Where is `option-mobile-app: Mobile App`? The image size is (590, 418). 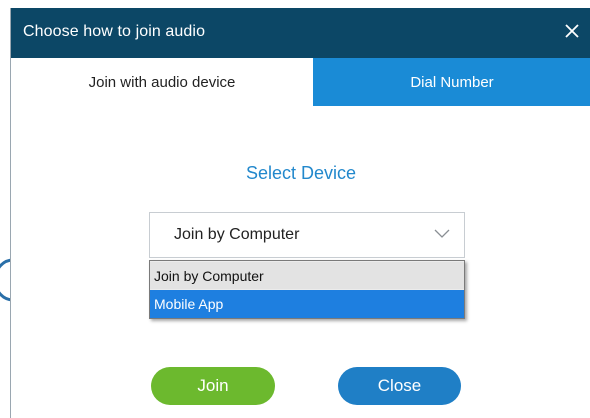
option-mobile-app: Mobile App is located at coordinates (307, 304).